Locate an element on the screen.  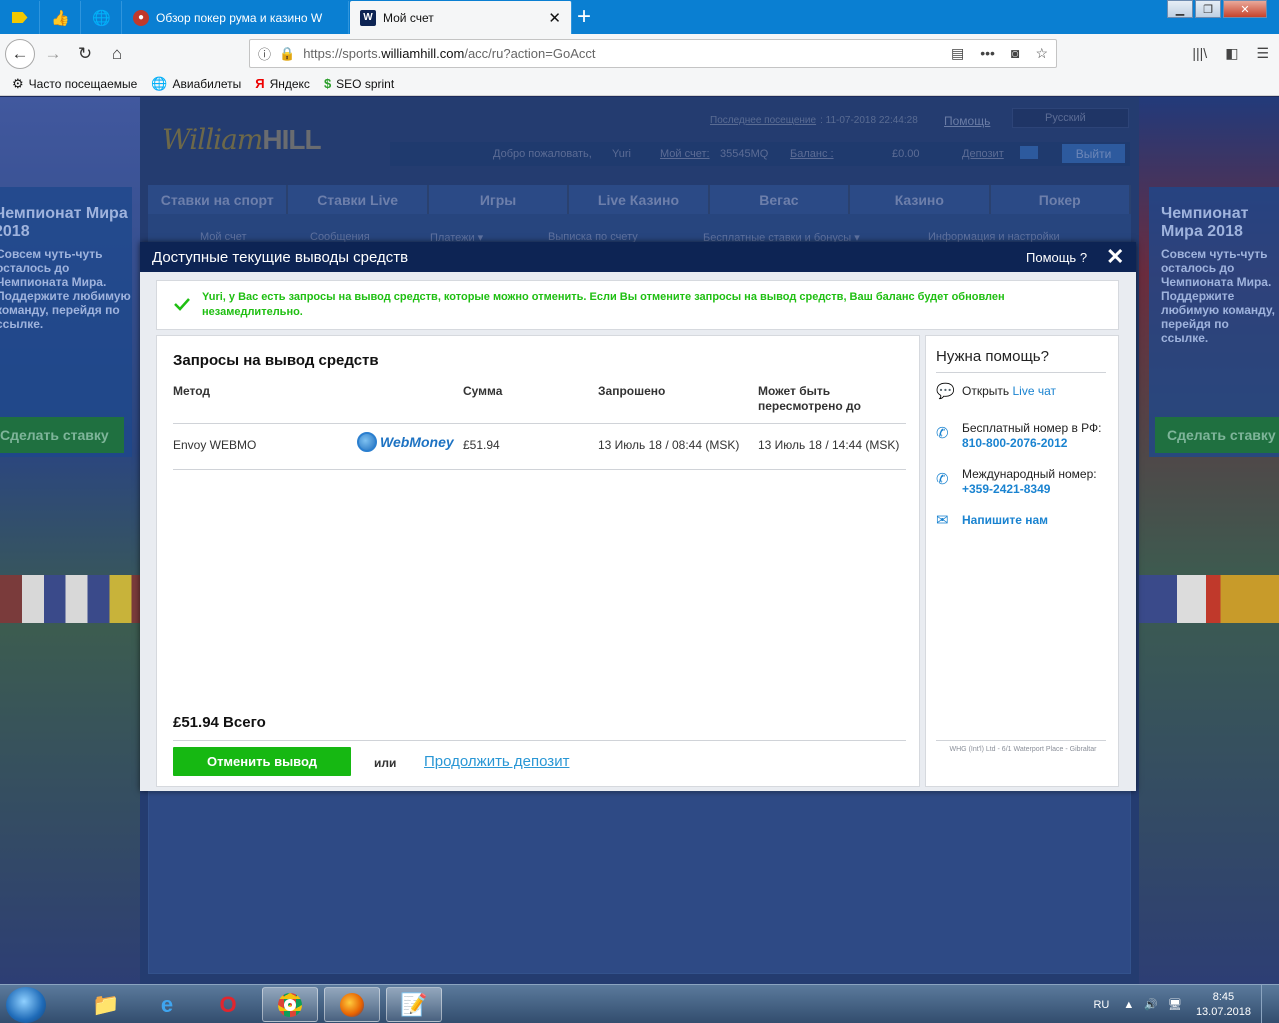
live-chat-link: Live чат is located at coordinates (1034, 391).